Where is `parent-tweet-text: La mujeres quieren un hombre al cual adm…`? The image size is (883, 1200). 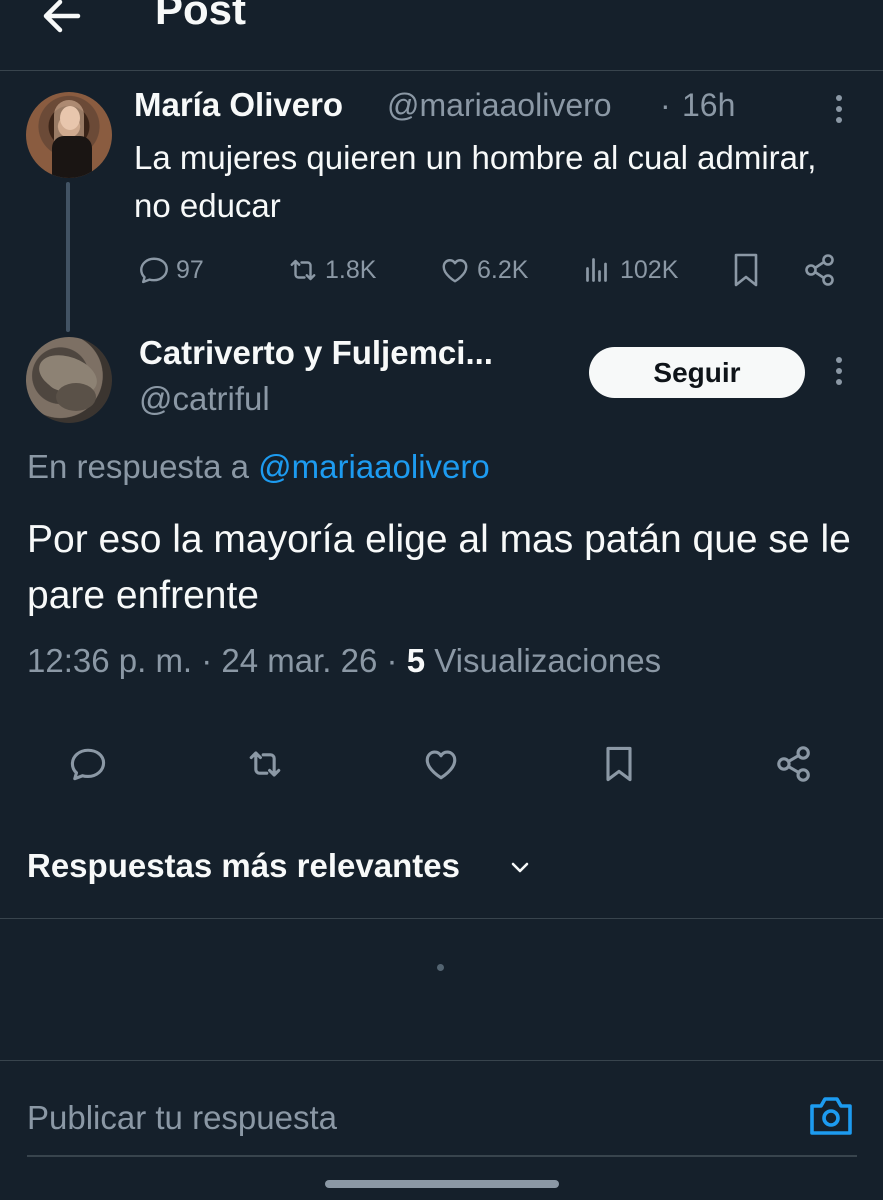 parent-tweet-text: La mujeres quieren un hombre al cual adm… is located at coordinates (475, 181).